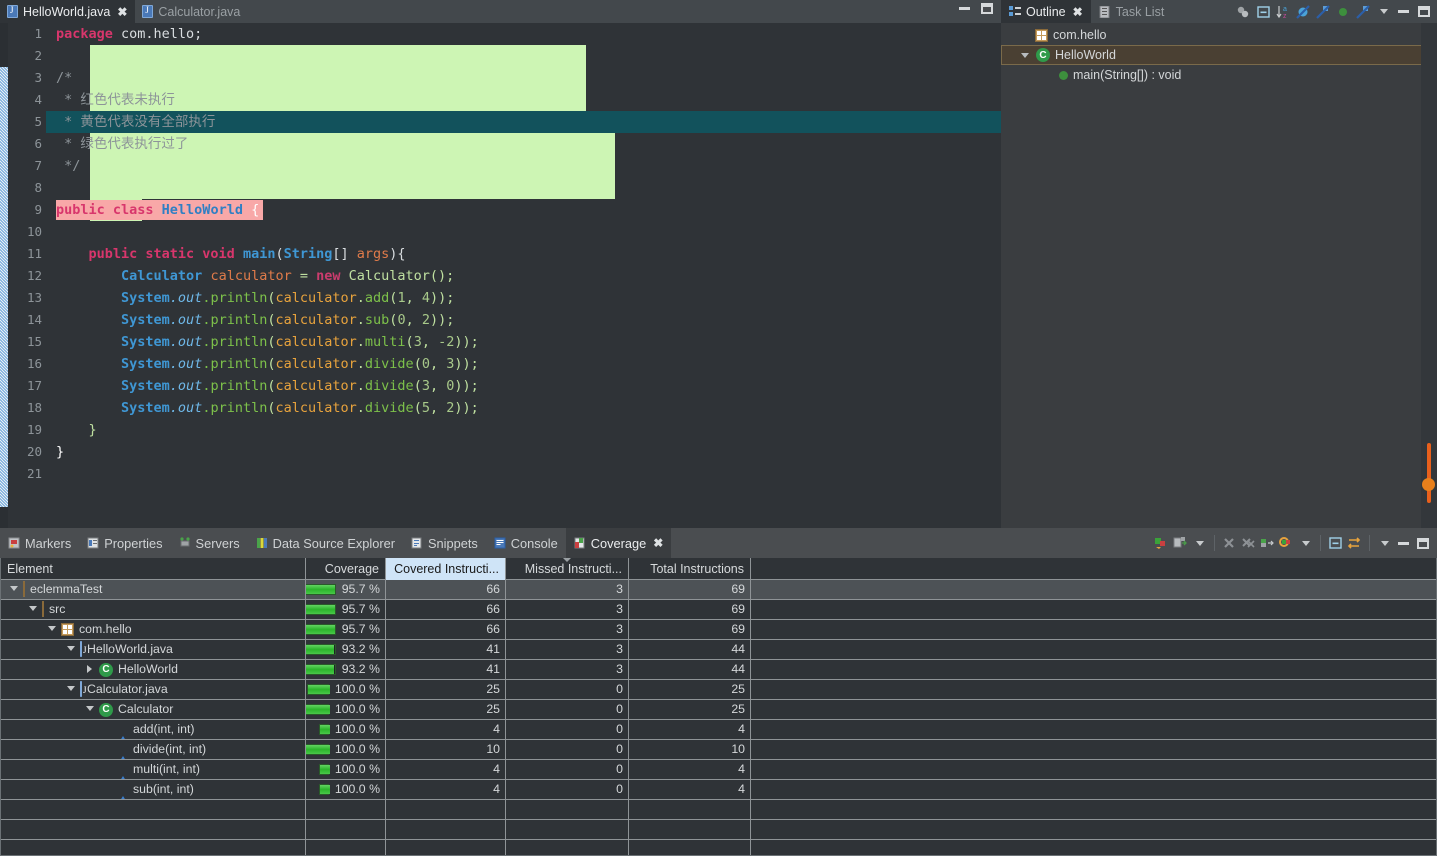 The width and height of the screenshot is (1437, 856). Describe the element at coordinates (1046, 11) in the screenshot. I see `tab-outline: Outline ✖` at that location.